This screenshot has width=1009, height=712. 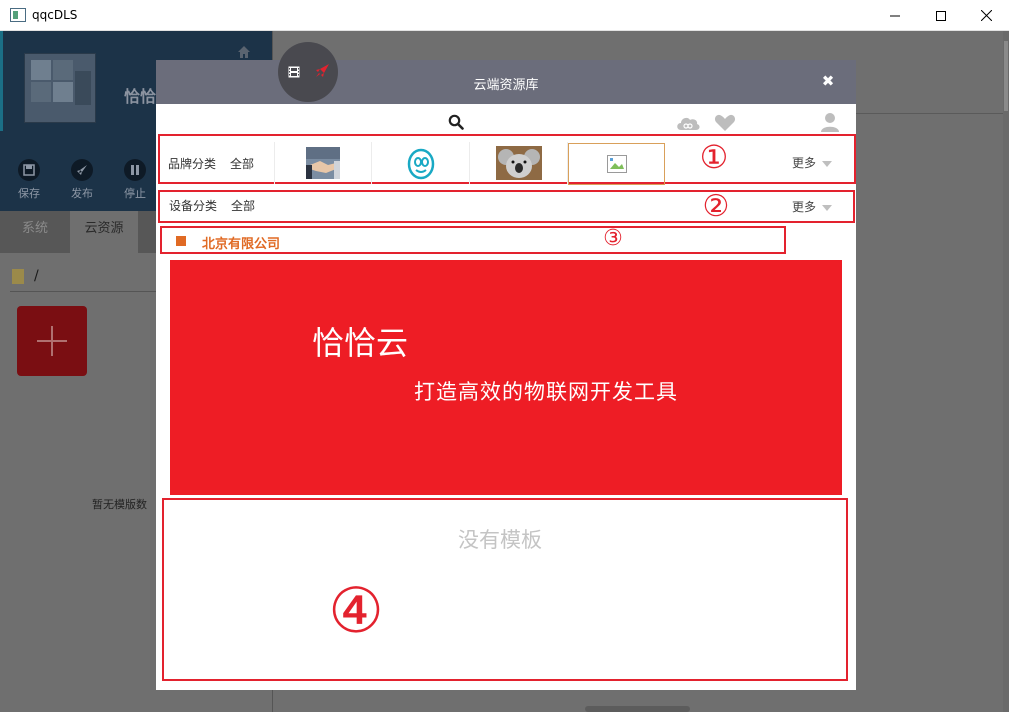 I want to click on stop-button: 停止, so click(x=135, y=180).